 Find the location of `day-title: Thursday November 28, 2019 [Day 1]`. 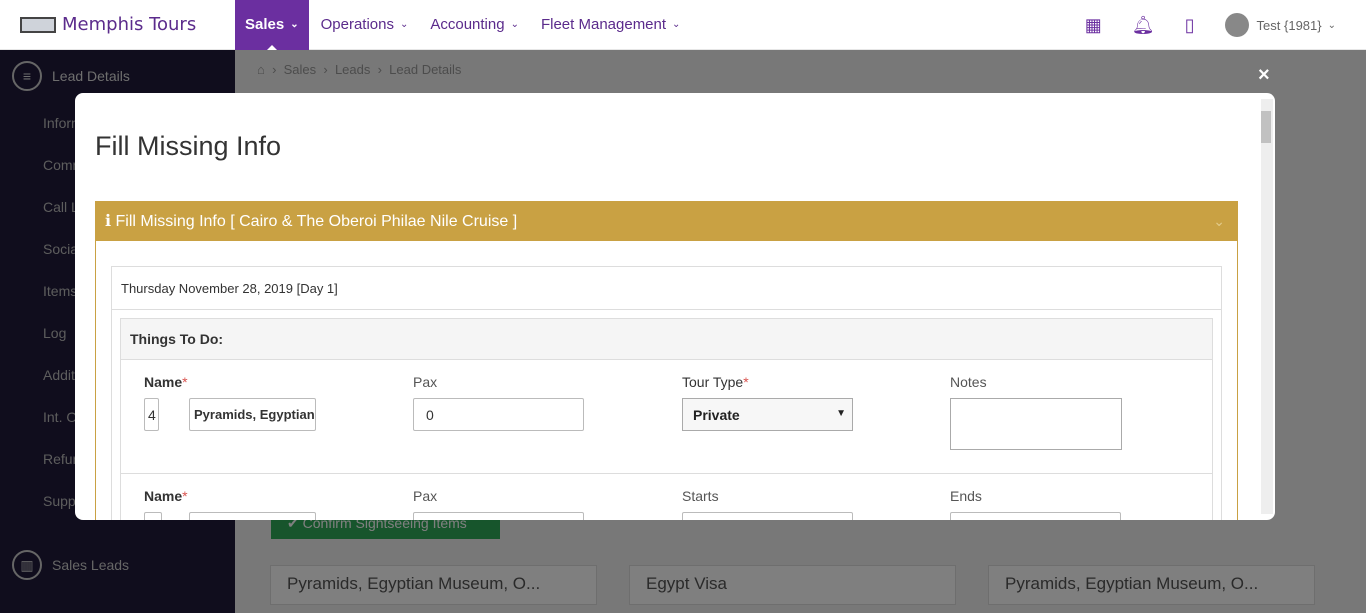

day-title: Thursday November 28, 2019 [Day 1] is located at coordinates (666, 288).